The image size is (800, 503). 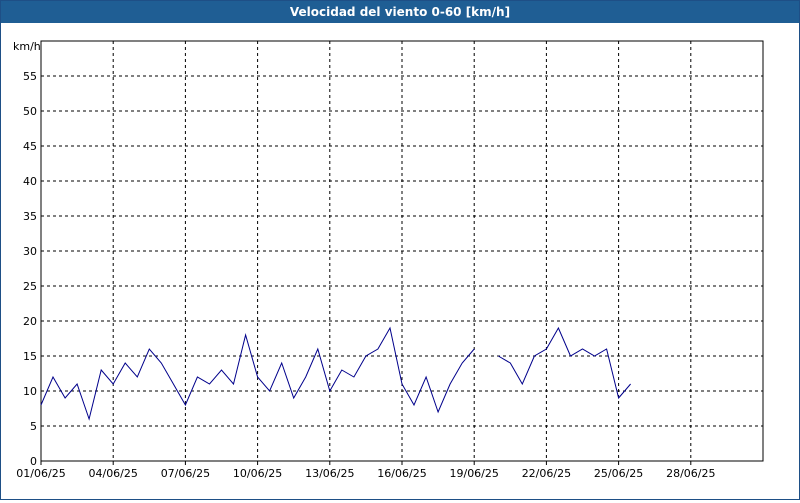 I want to click on chart-title: Velocidad del viento 0-60 [km/h], so click(x=400, y=12).